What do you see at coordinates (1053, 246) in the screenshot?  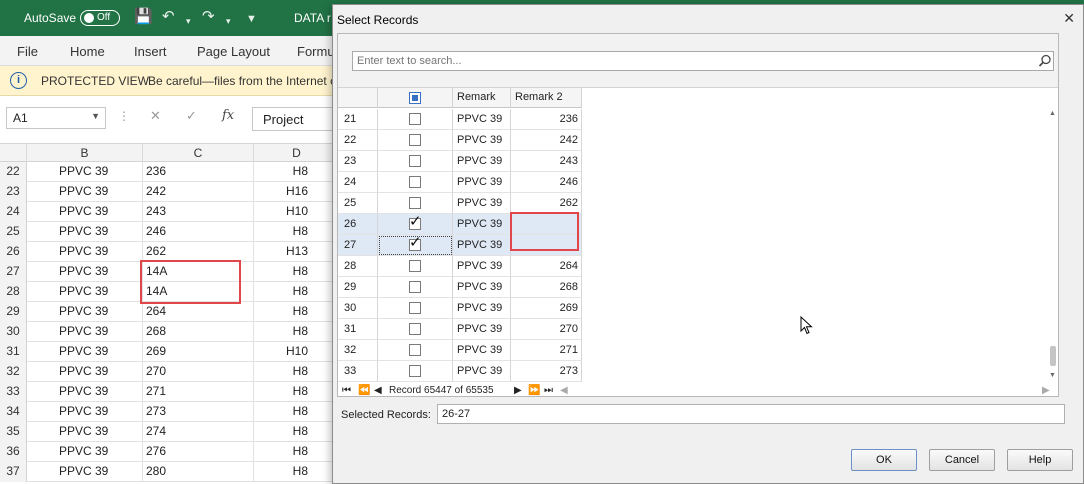 I see `vertical-scrollbar: ▲ ▼` at bounding box center [1053, 246].